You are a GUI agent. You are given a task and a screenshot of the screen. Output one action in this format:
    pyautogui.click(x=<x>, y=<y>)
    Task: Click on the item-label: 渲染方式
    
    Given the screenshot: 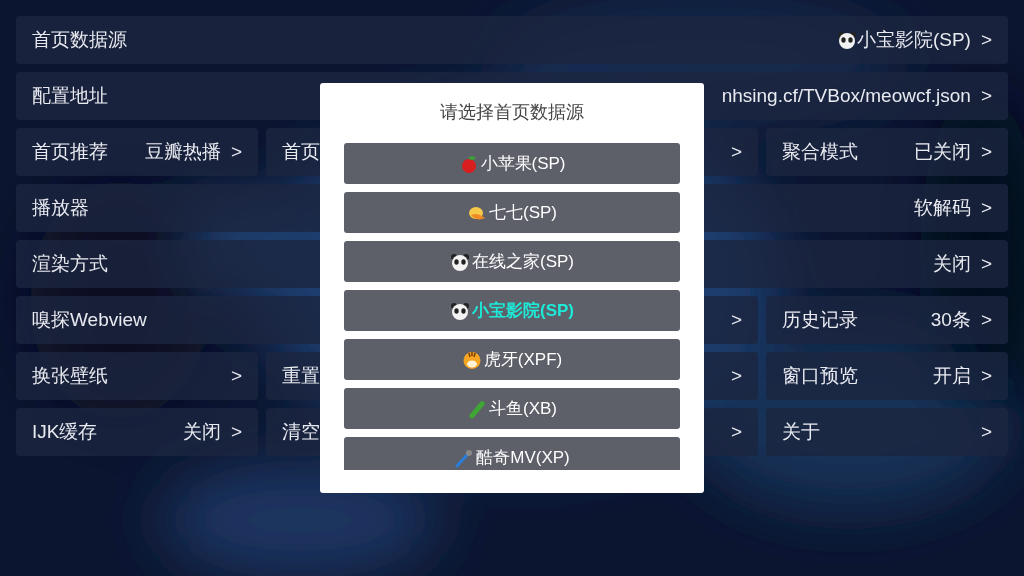 What is the action you would take?
    pyautogui.click(x=70, y=263)
    